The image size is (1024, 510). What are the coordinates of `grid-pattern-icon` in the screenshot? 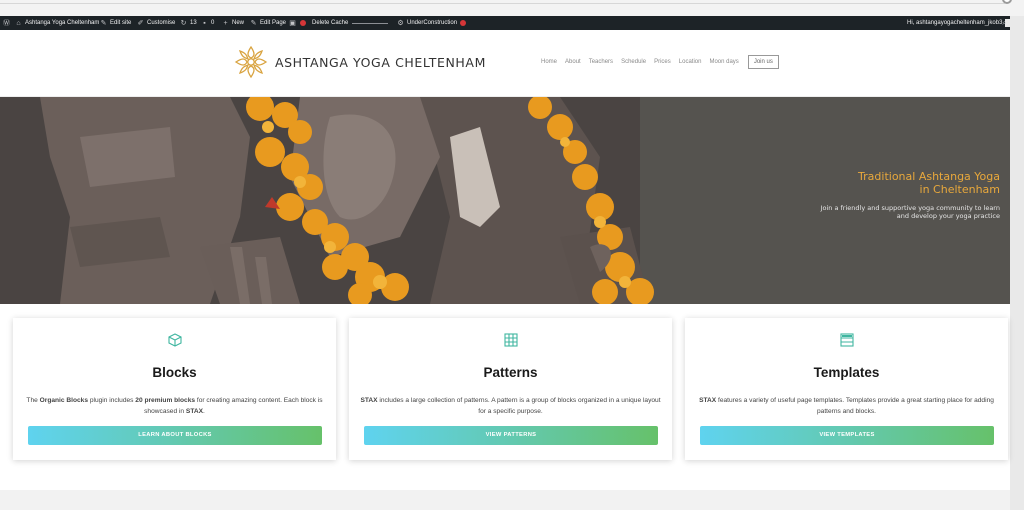 It's located at (510, 340).